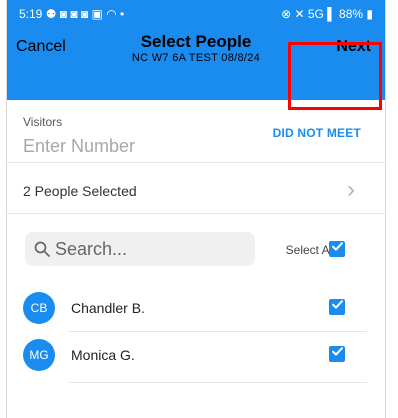  I want to click on person-checkbox-chandler, so click(337, 307).